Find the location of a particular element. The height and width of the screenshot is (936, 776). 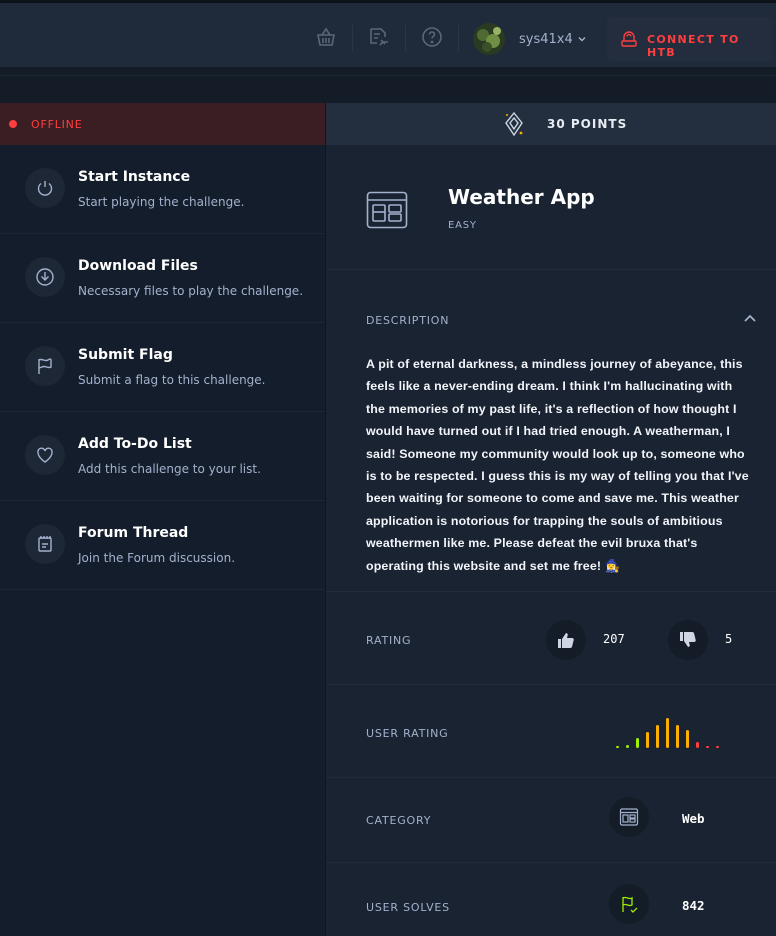

heart-icon is located at coordinates (45, 455).